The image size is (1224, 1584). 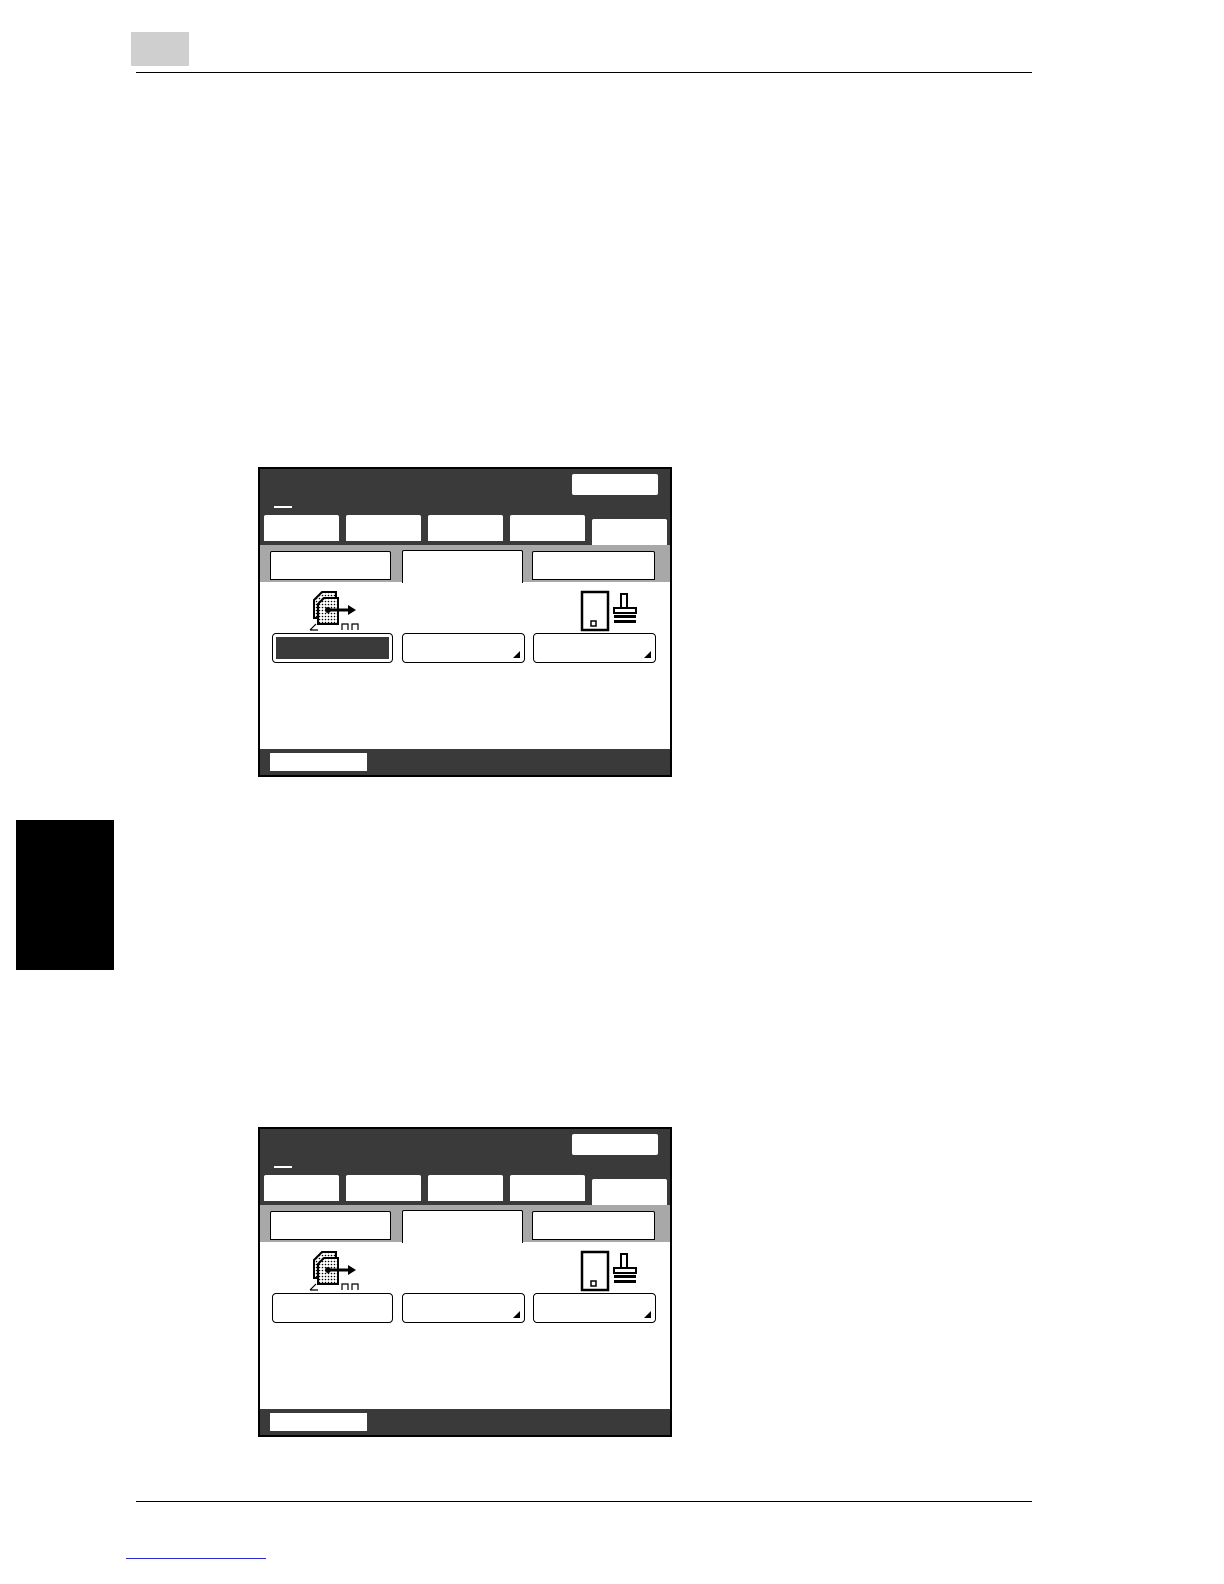 What do you see at coordinates (160, 49) in the screenshot?
I see `page-number-box` at bounding box center [160, 49].